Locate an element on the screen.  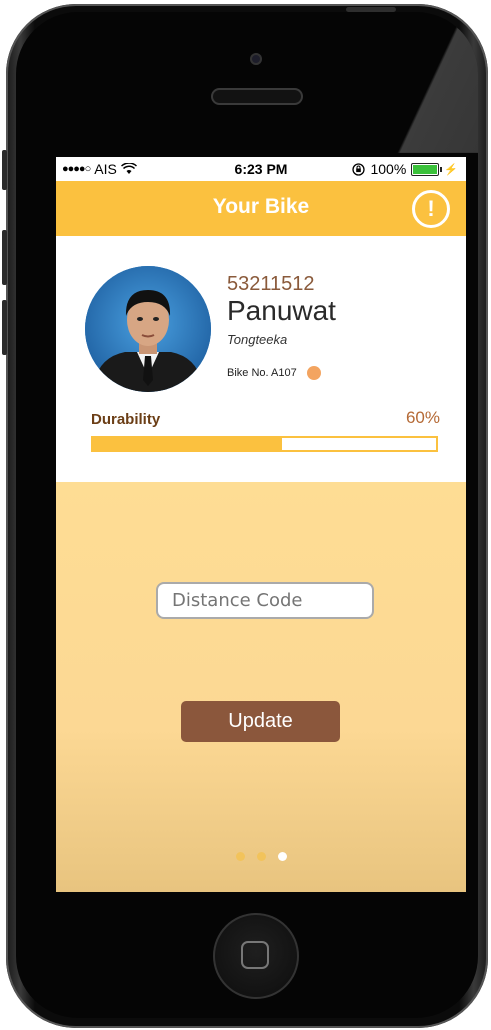
durability-bar is located at coordinates (264, 444).